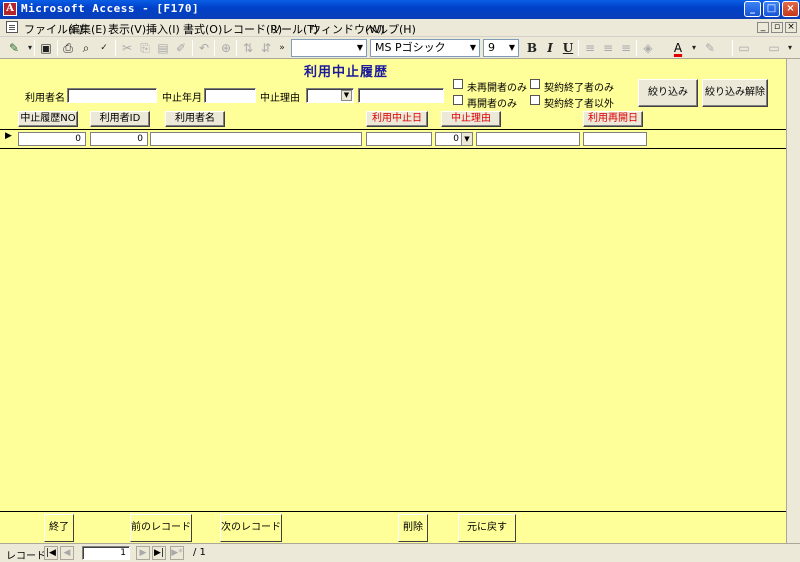  Describe the element at coordinates (195, 119) in the screenshot. I see `sort-user-name-button: 利用者名` at that location.